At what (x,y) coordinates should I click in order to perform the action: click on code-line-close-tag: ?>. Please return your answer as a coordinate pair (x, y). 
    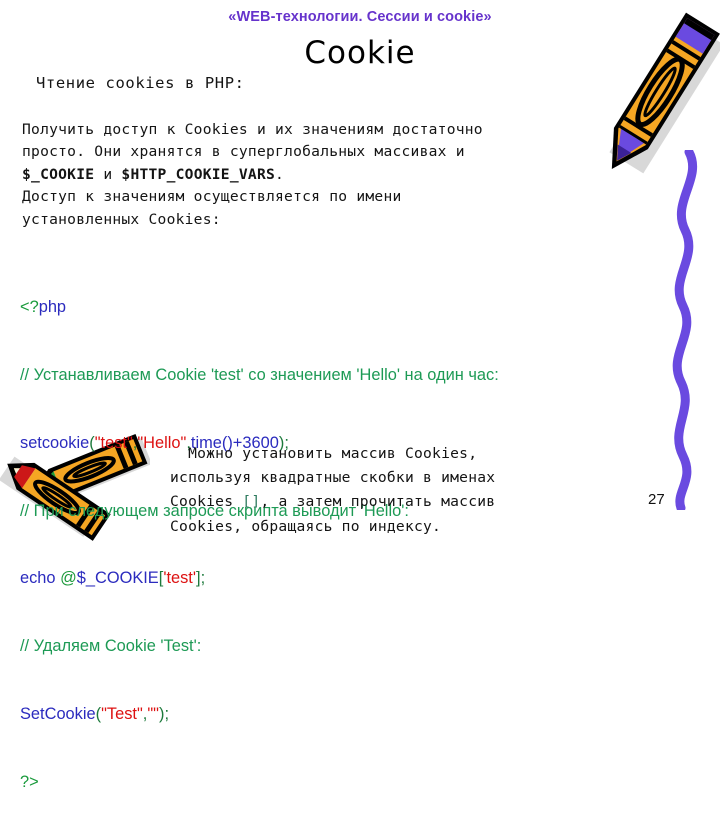
    Looking at the image, I should click on (29, 781).